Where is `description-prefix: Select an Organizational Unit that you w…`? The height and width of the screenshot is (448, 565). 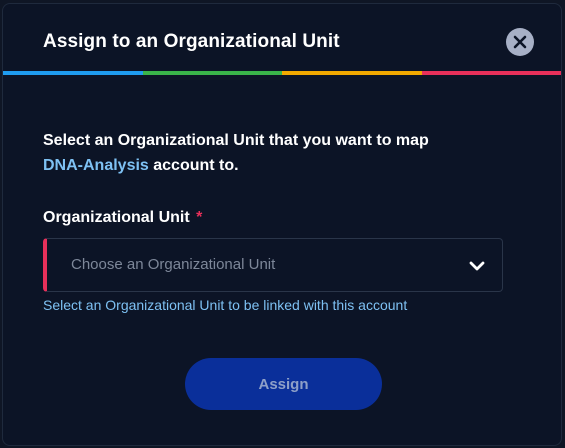
description-prefix: Select an Organizational Unit that you w… is located at coordinates (236, 140).